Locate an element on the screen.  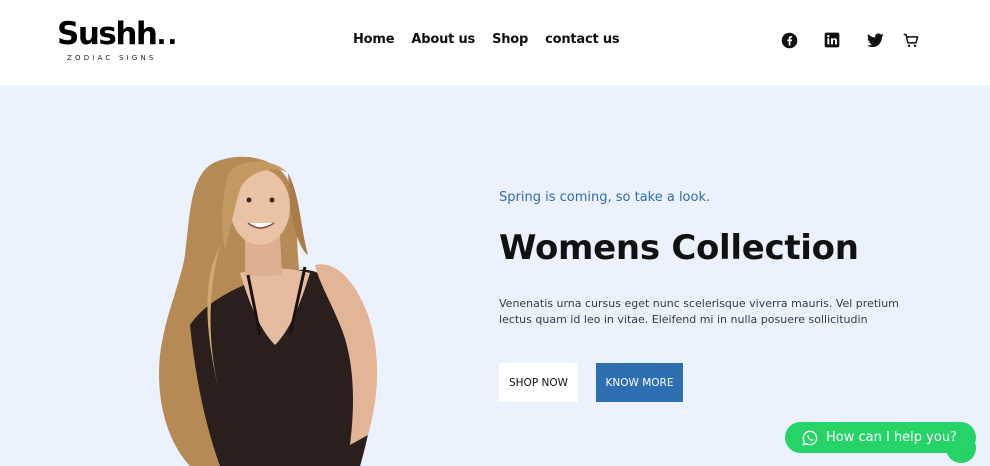
nav-shop: Shop is located at coordinates (510, 40).